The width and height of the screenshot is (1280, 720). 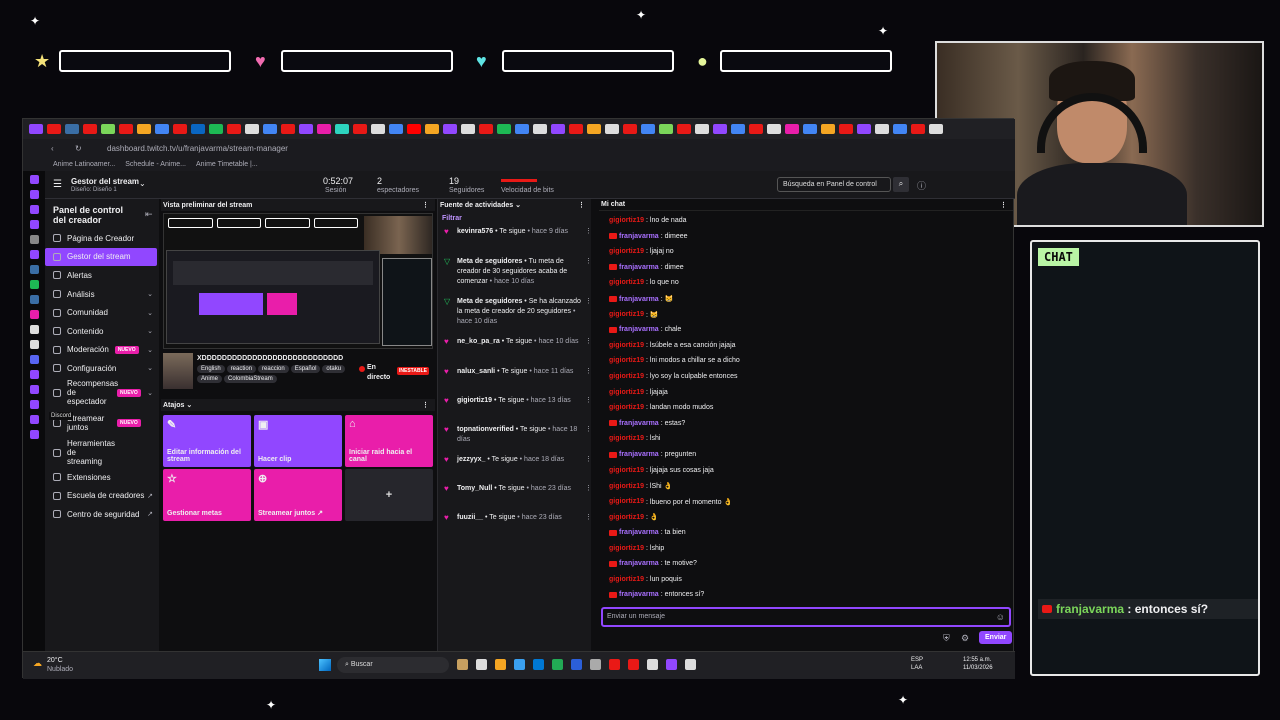 I want to click on back-icon: ‹, so click(x=52, y=148).